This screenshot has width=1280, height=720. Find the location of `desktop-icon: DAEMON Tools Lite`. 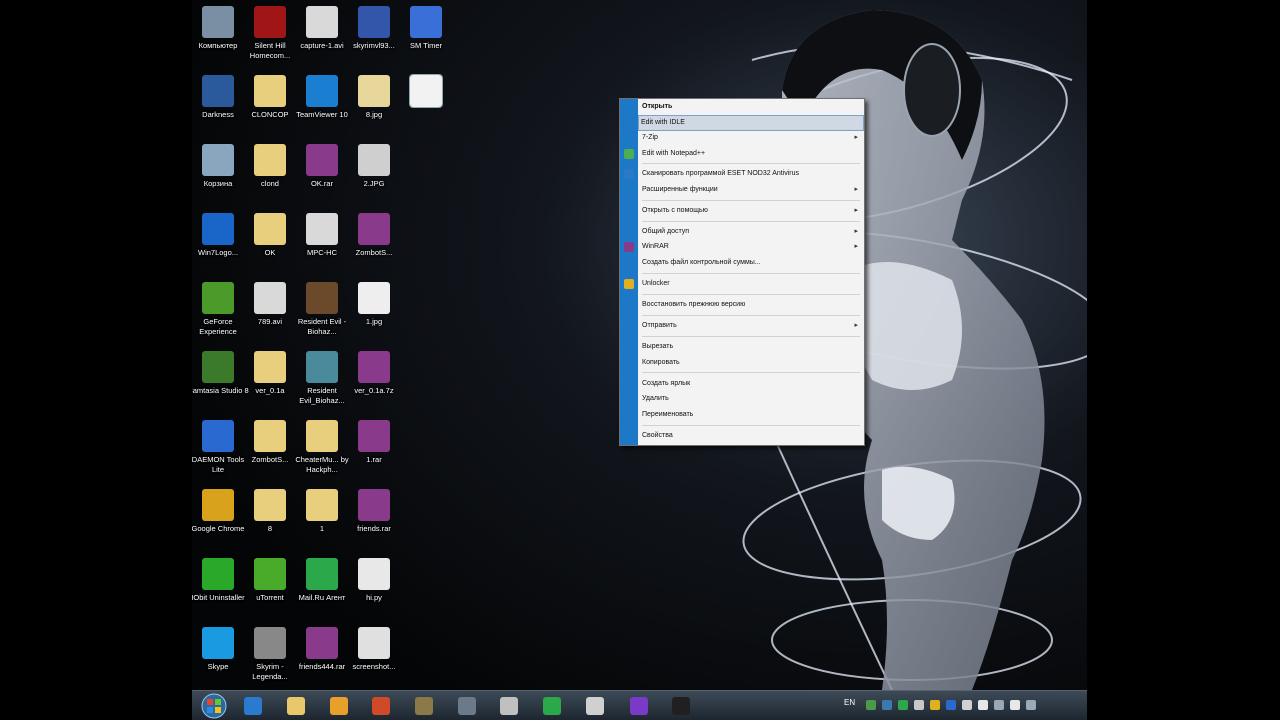

desktop-icon: DAEMON Tools Lite is located at coordinates (218, 450).